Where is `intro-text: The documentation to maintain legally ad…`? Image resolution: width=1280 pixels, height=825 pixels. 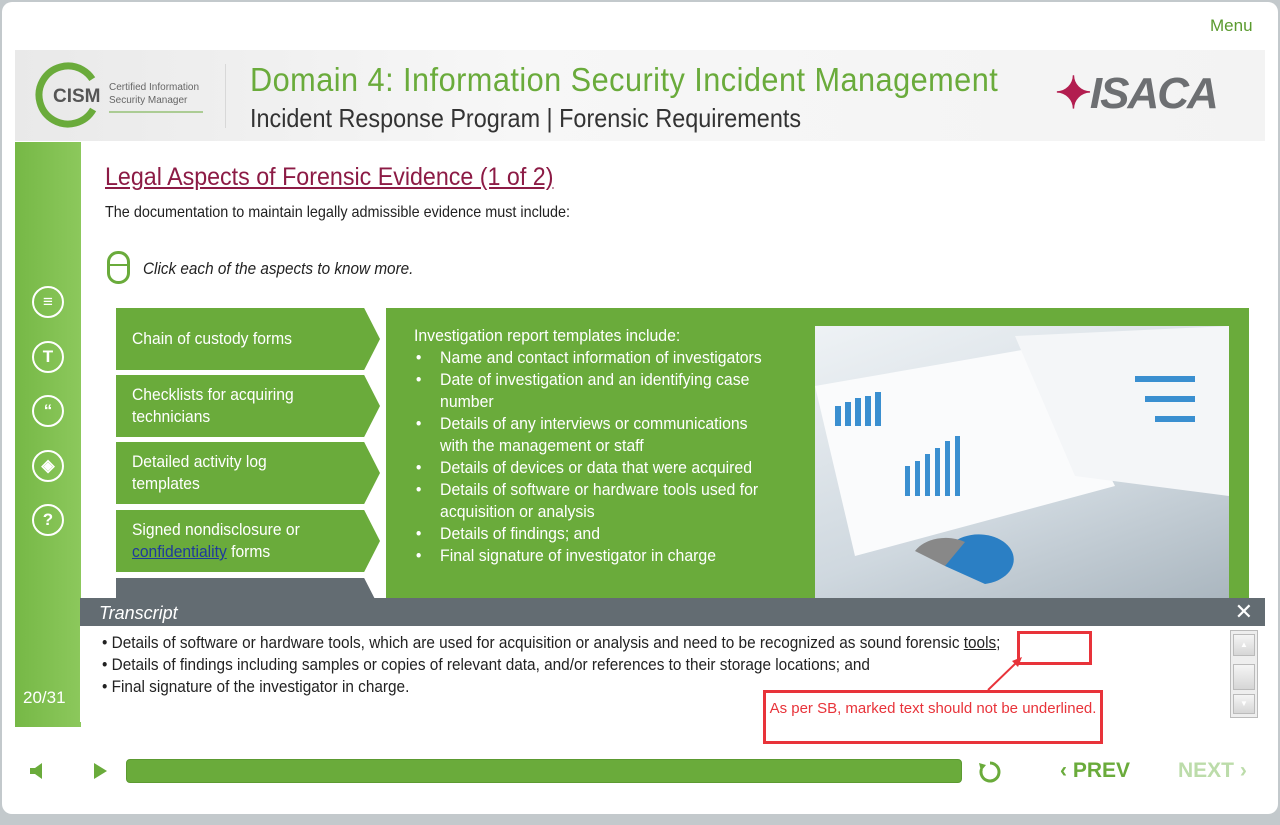 intro-text: The documentation to maintain legally ad… is located at coordinates (338, 212).